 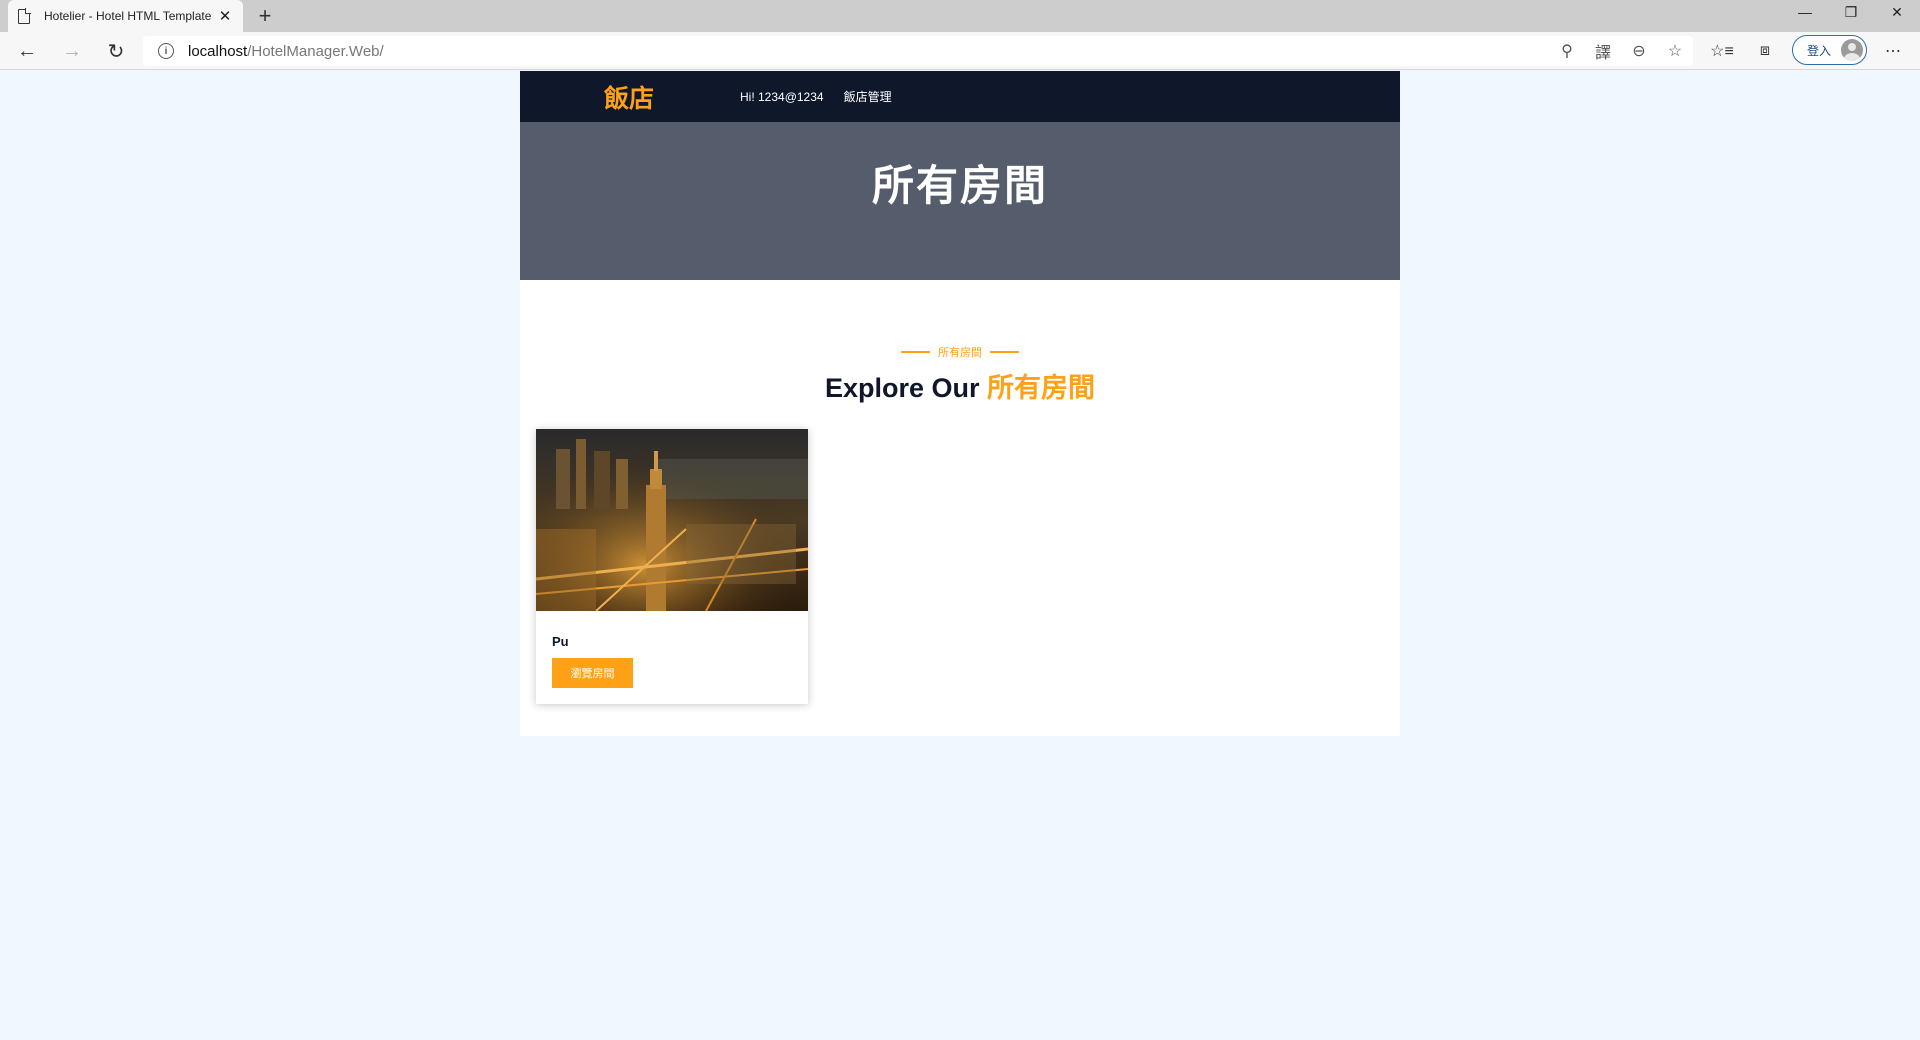 I want to click on room-card: Pu 瀏覽房間, so click(x=672, y=566).